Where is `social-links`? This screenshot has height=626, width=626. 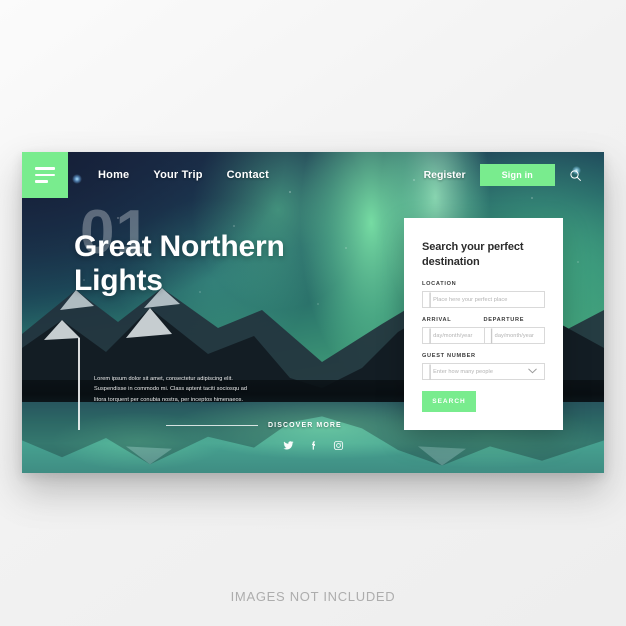
social-links is located at coordinates (313, 447).